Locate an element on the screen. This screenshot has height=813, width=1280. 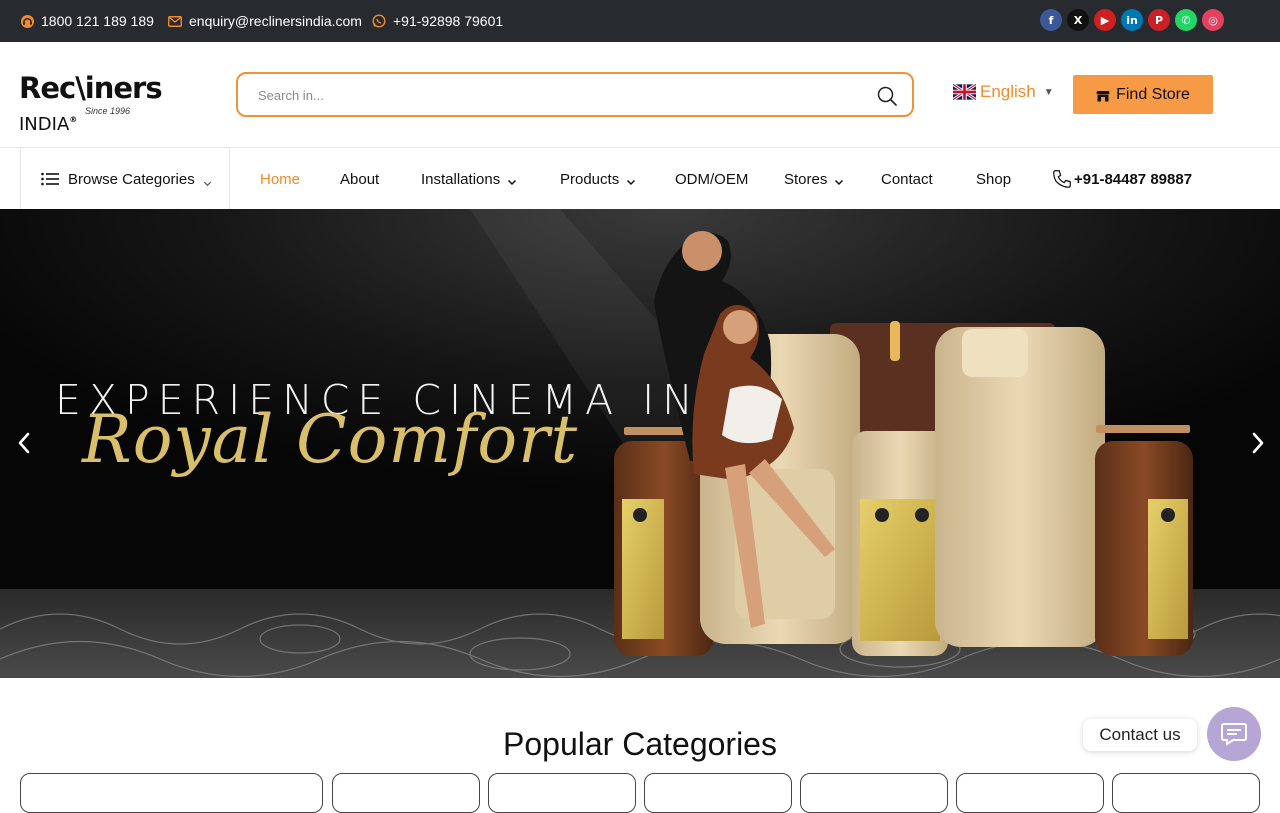
uk-flag-icon is located at coordinates (964, 92).